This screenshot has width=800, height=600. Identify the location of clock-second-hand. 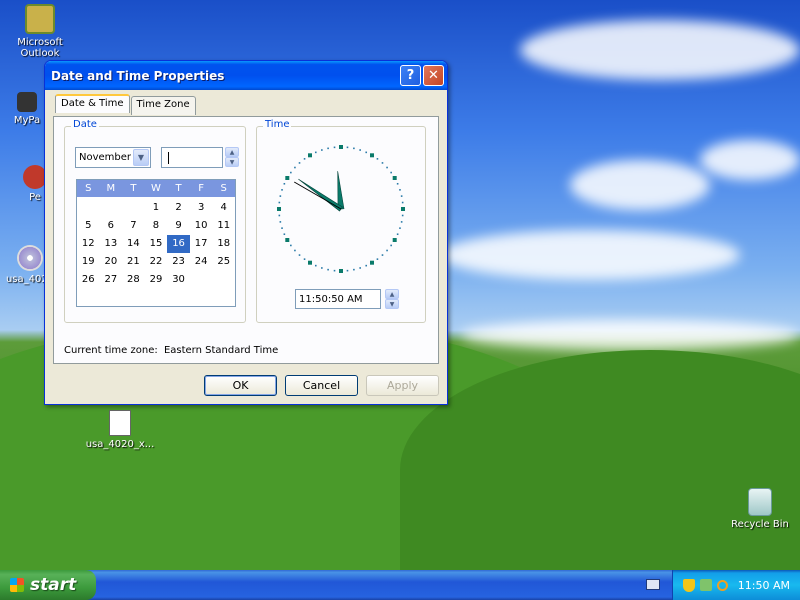
(317, 195).